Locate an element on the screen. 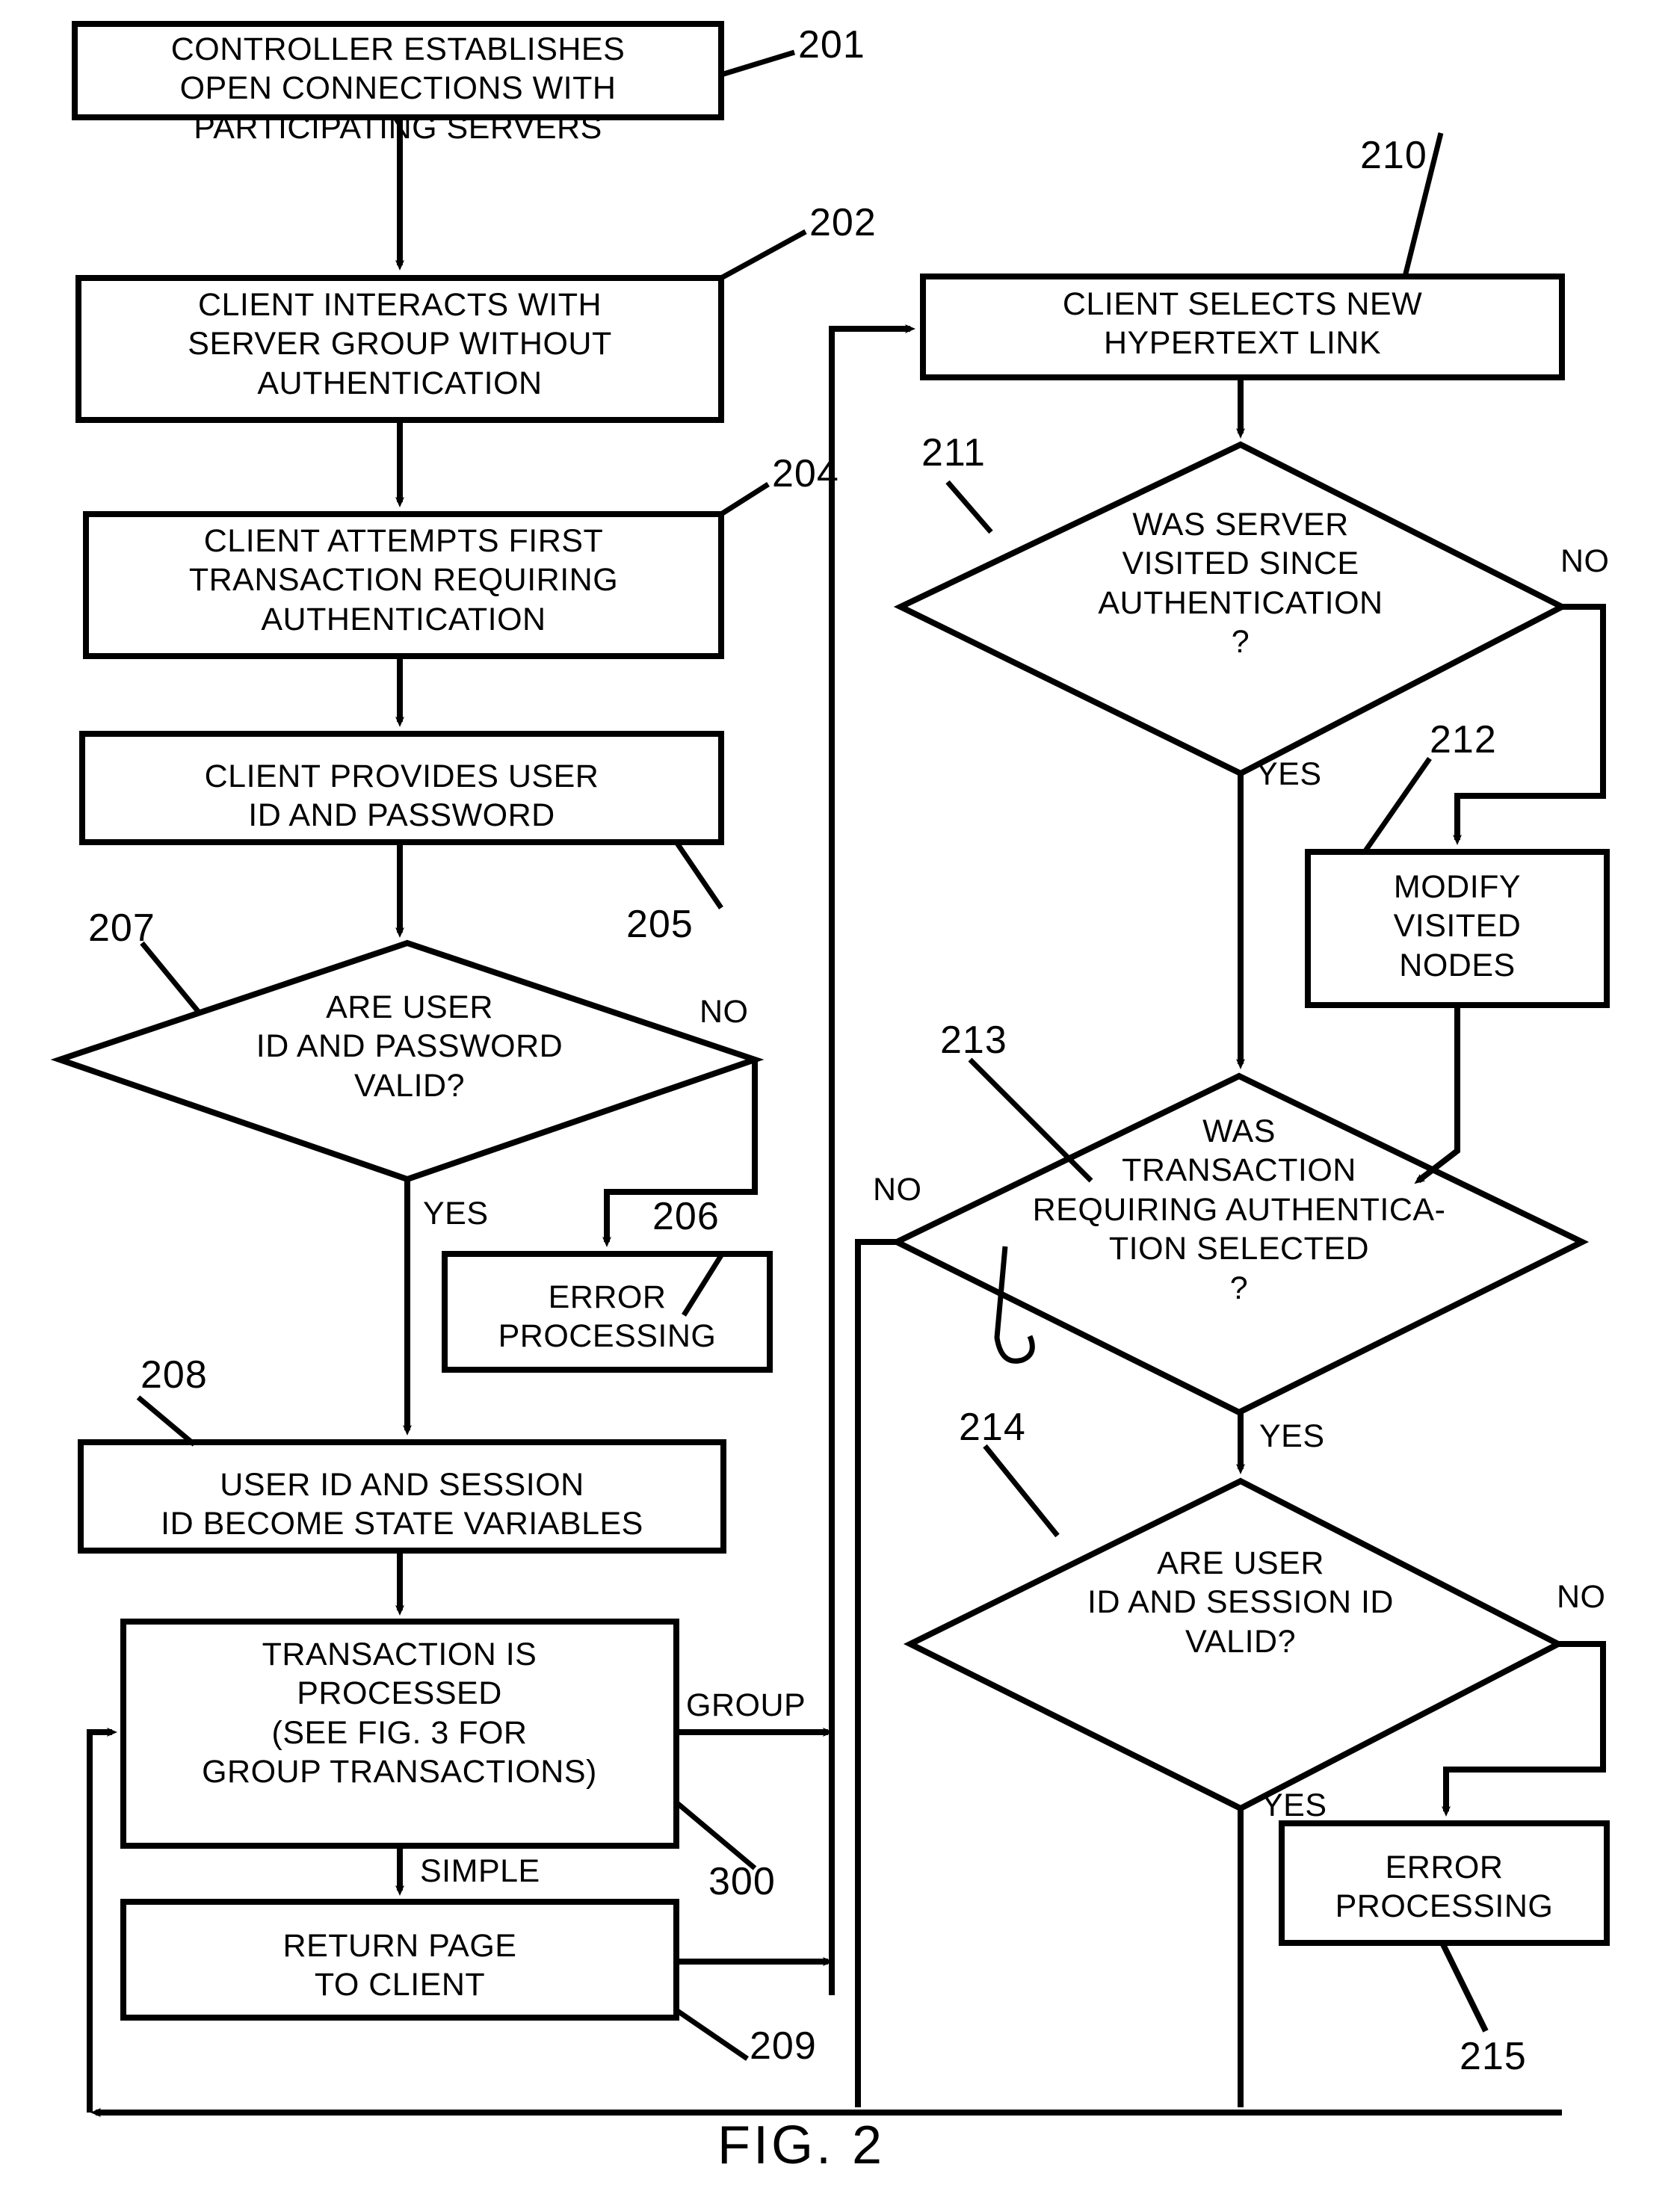  node-201-shape is located at coordinates (398, 71).